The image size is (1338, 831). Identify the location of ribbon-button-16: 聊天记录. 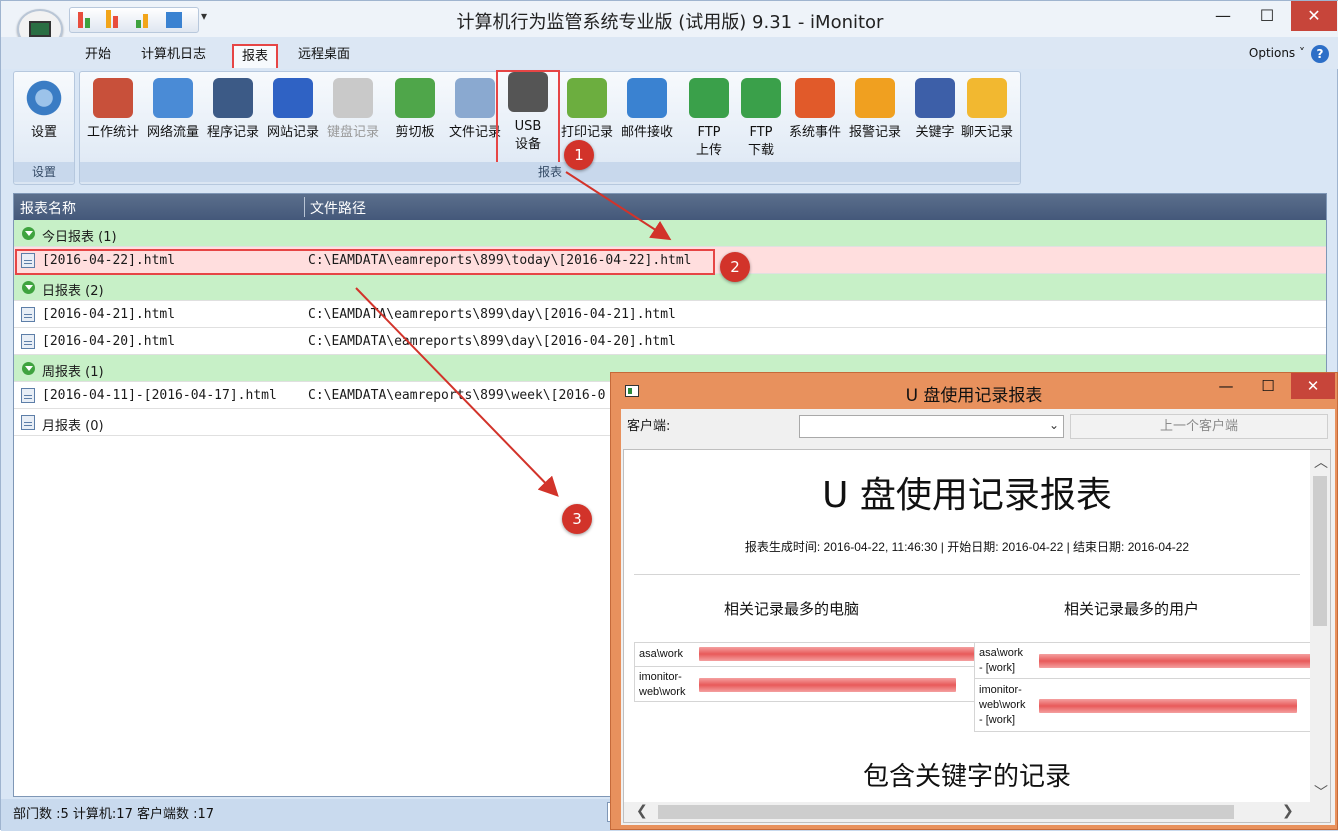
(987, 123).